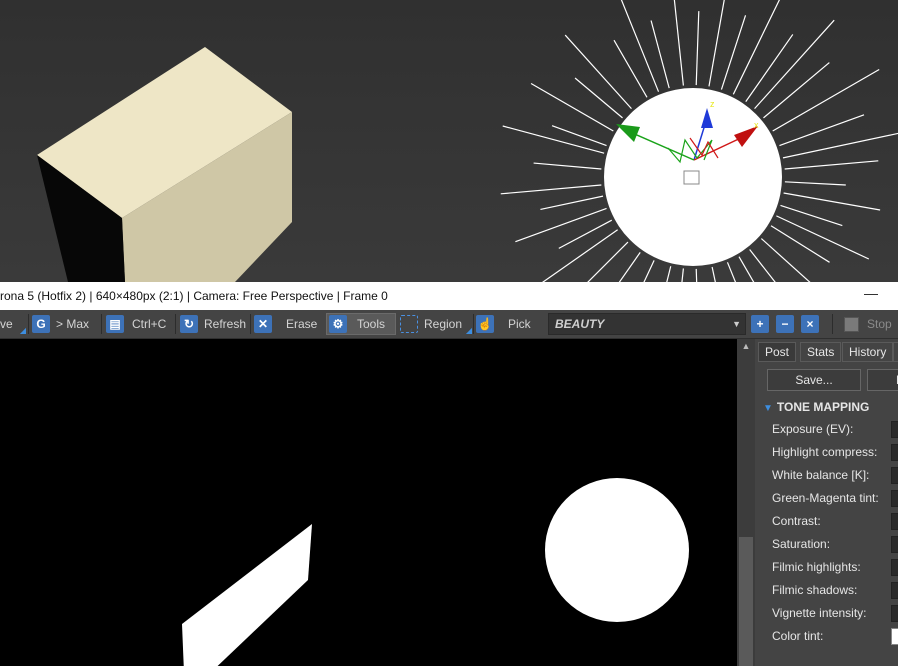  I want to click on rendered-sphere, so click(617, 550).